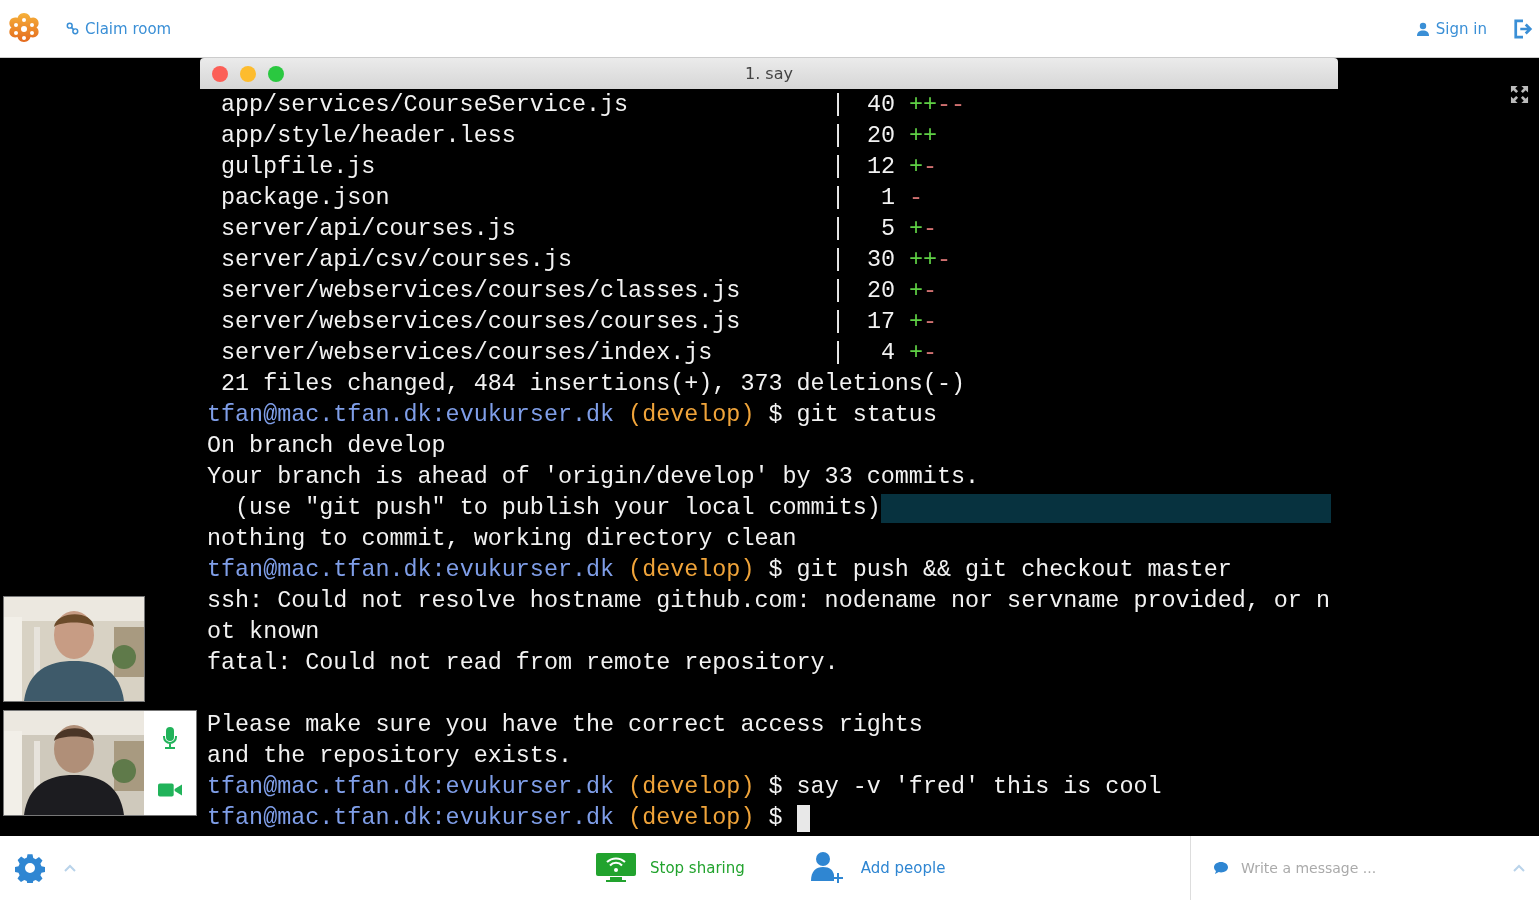  Describe the element at coordinates (306, 198) in the screenshot. I see `file-name: package.json` at that location.